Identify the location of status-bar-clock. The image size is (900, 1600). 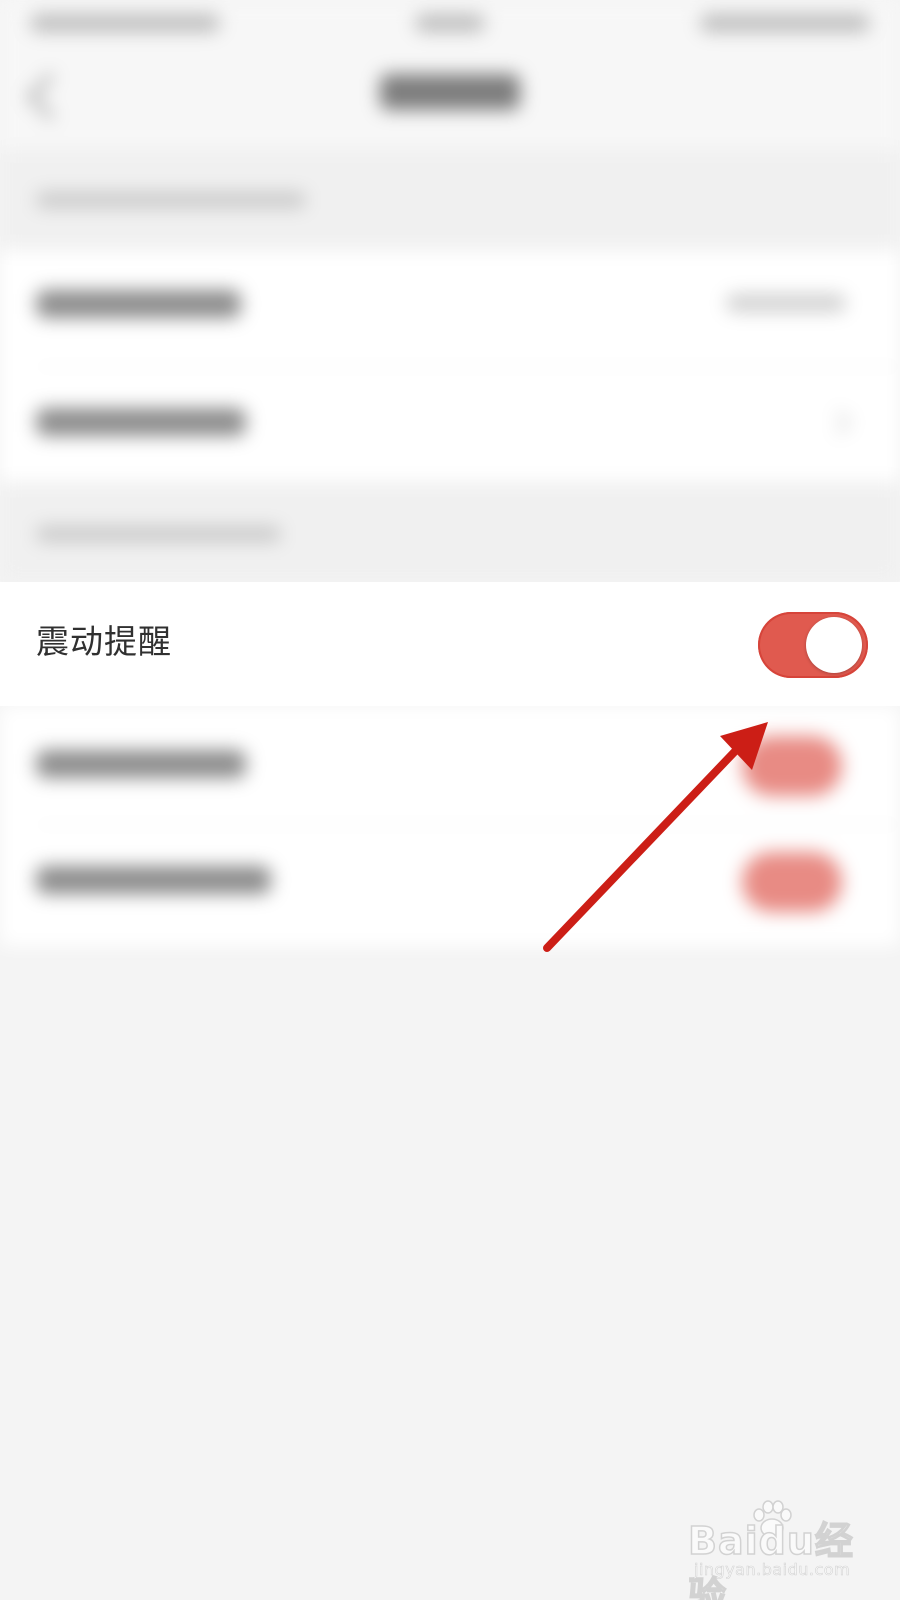
(450, 23).